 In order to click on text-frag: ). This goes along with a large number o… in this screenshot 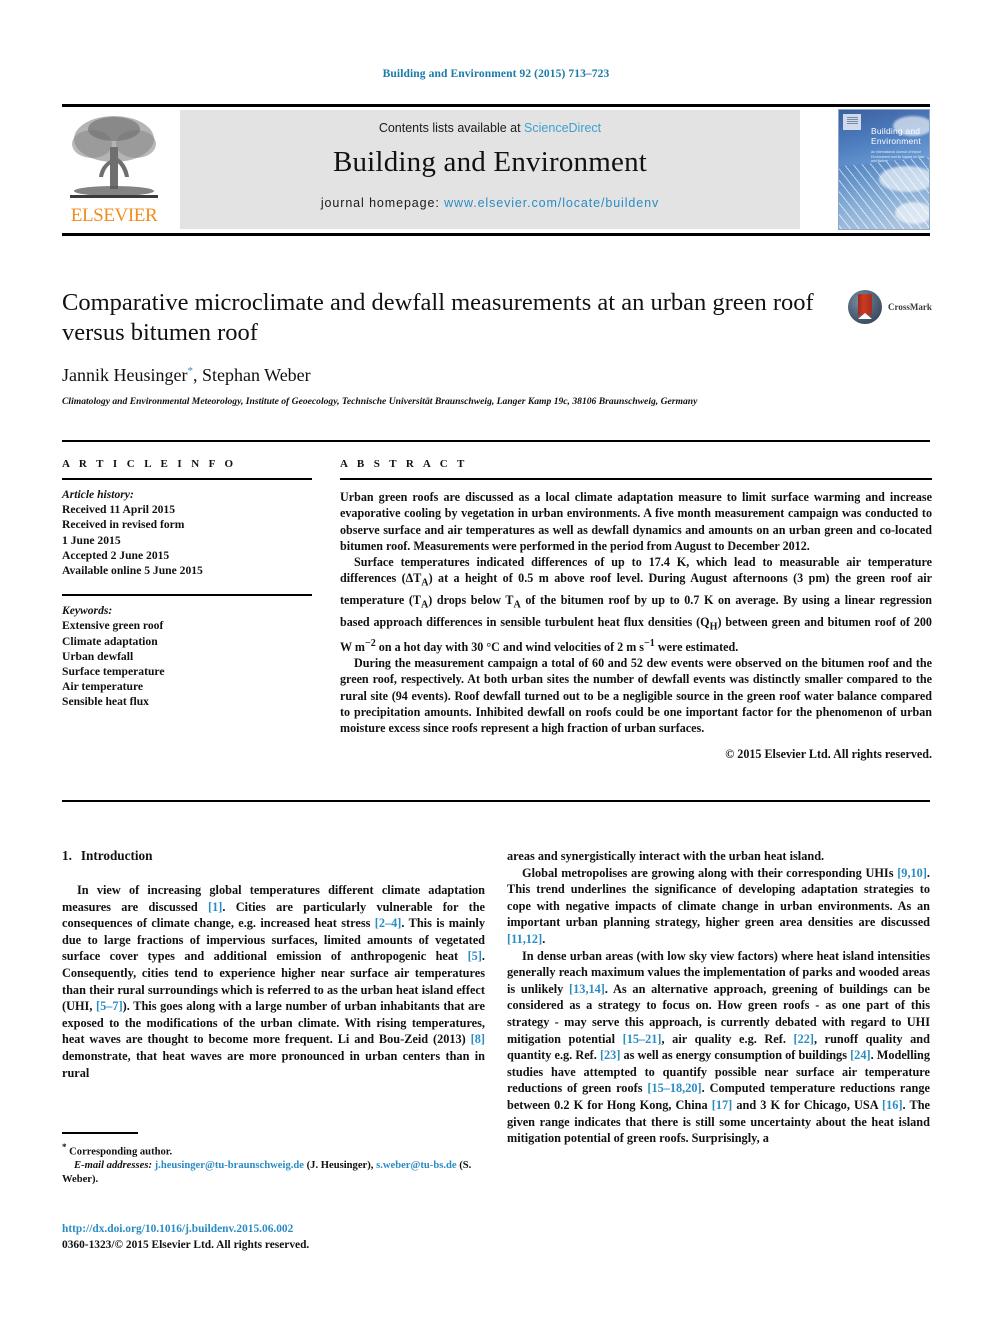, I will do `click(273, 1023)`.